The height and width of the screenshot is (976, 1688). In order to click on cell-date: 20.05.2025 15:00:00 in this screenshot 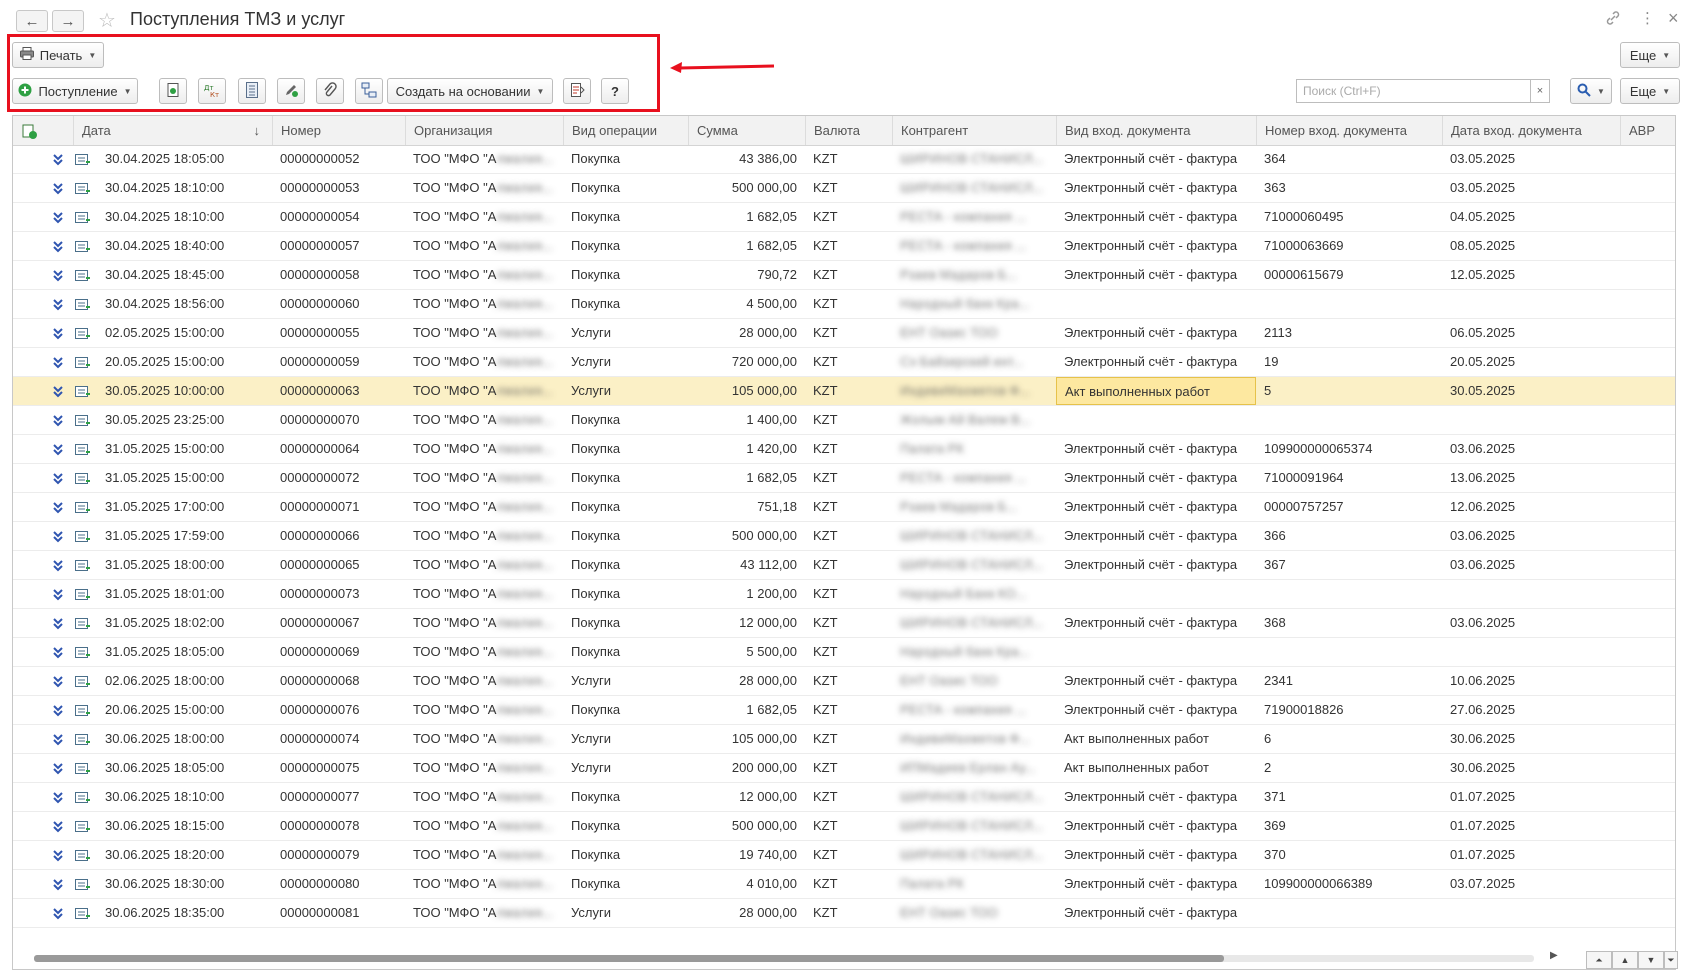, I will do `click(165, 361)`.